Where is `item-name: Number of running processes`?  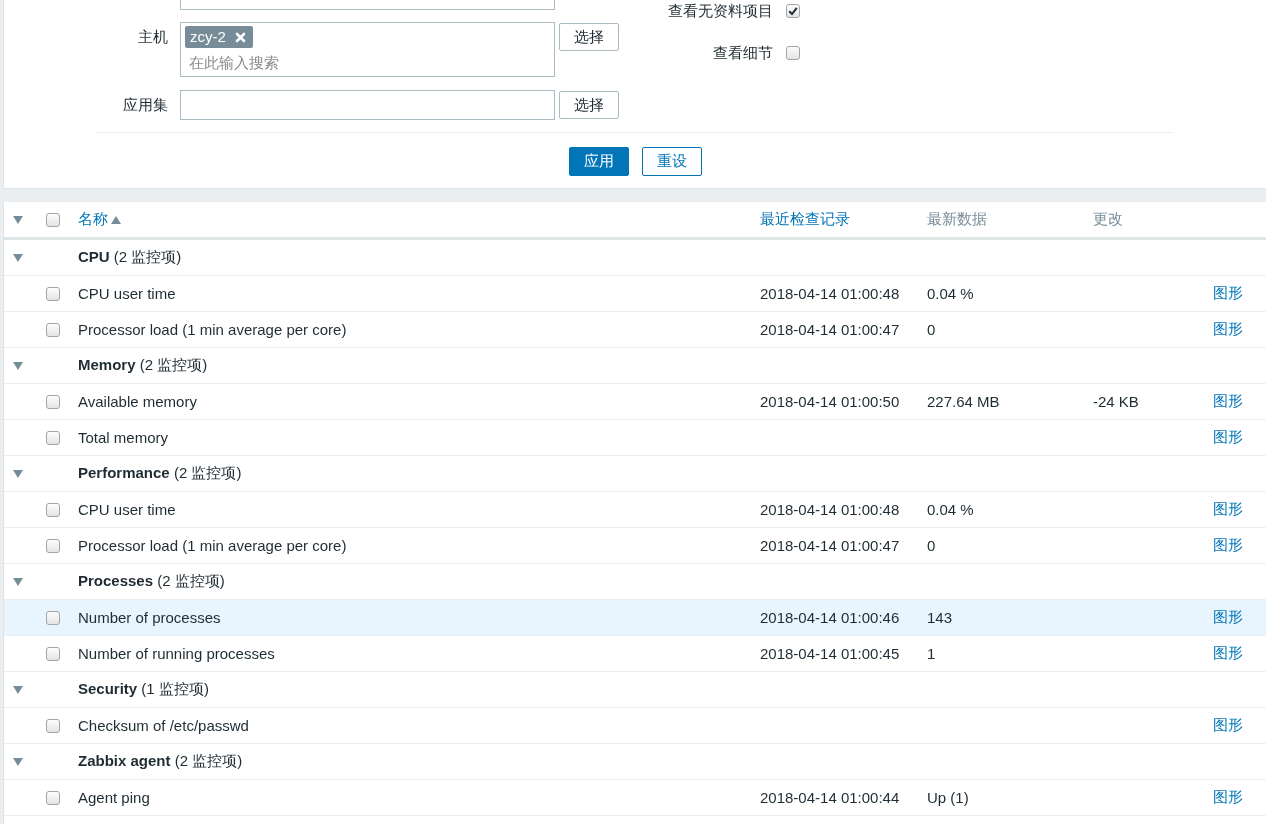 item-name: Number of running processes is located at coordinates (176, 653).